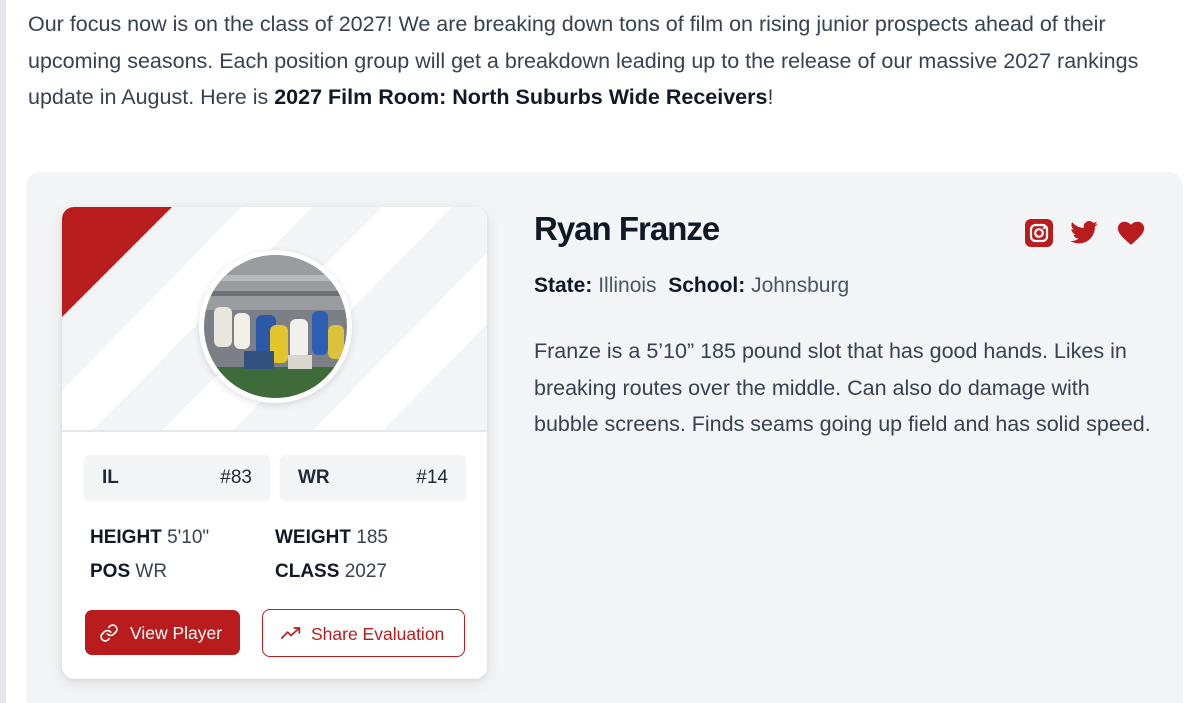  Describe the element at coordinates (627, 228) in the screenshot. I see `player-name: Ryan Franze` at that location.